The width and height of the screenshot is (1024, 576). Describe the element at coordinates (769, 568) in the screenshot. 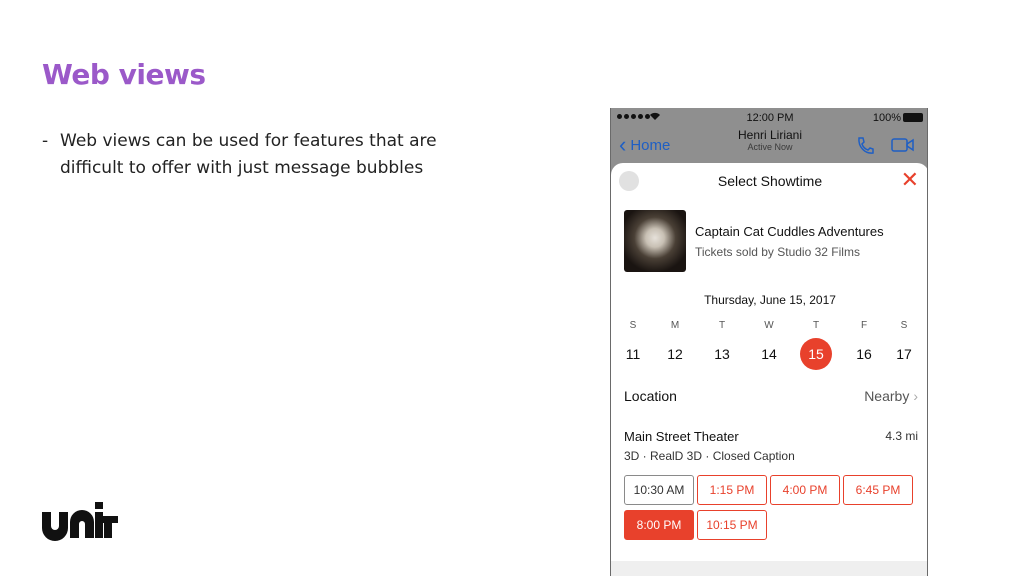

I see `sheet-footer` at that location.